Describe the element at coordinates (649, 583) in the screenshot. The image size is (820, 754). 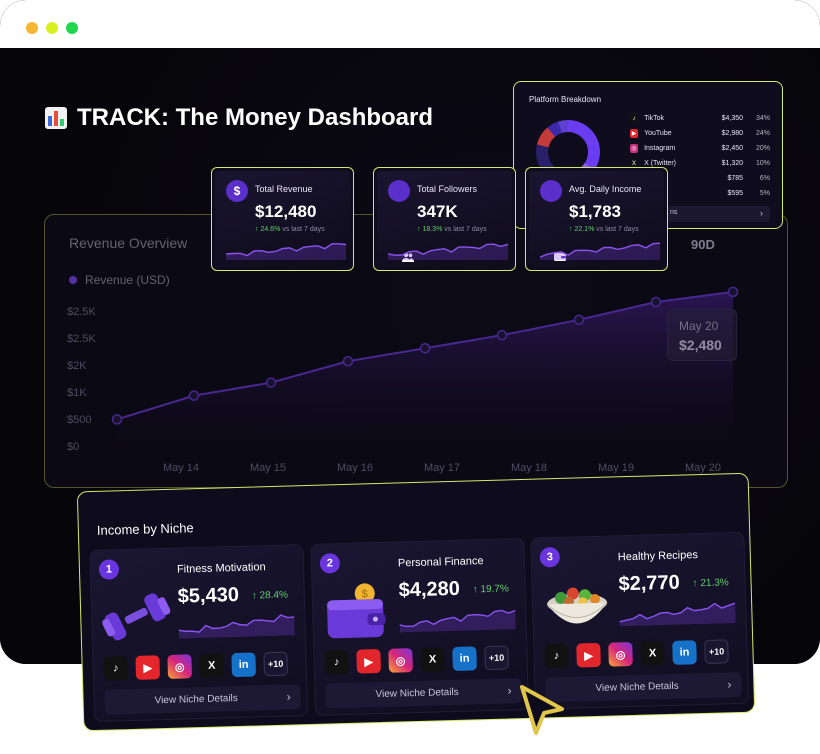
I see `niche-value: $2,770` at that location.